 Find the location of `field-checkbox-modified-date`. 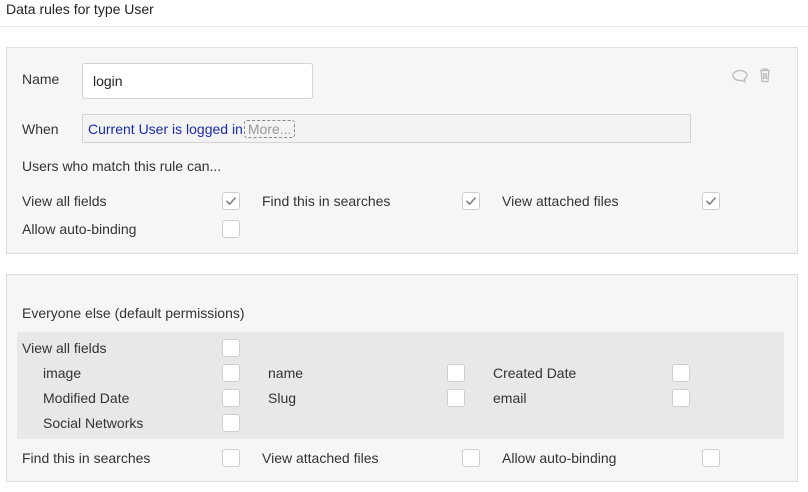

field-checkbox-modified-date is located at coordinates (231, 398).